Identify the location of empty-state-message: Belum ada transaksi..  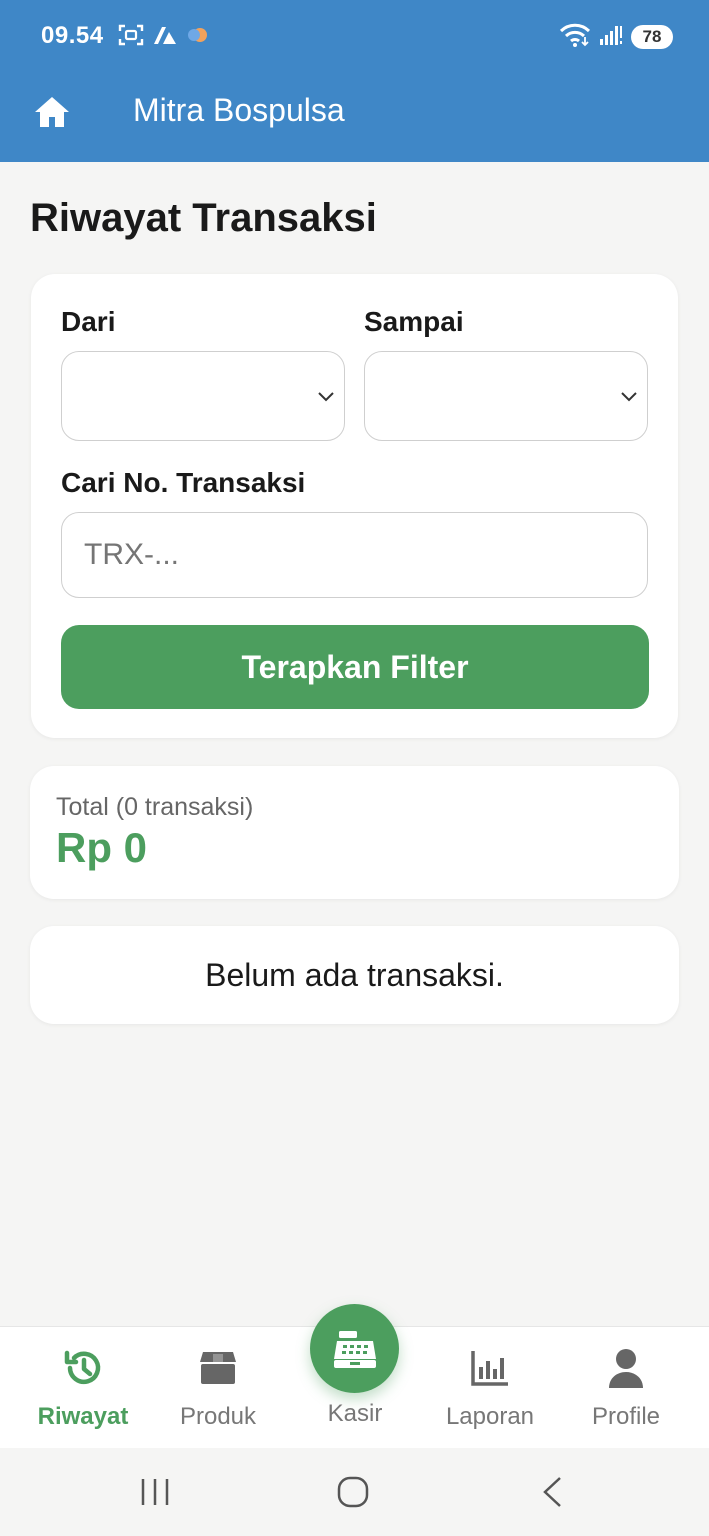
(354, 974).